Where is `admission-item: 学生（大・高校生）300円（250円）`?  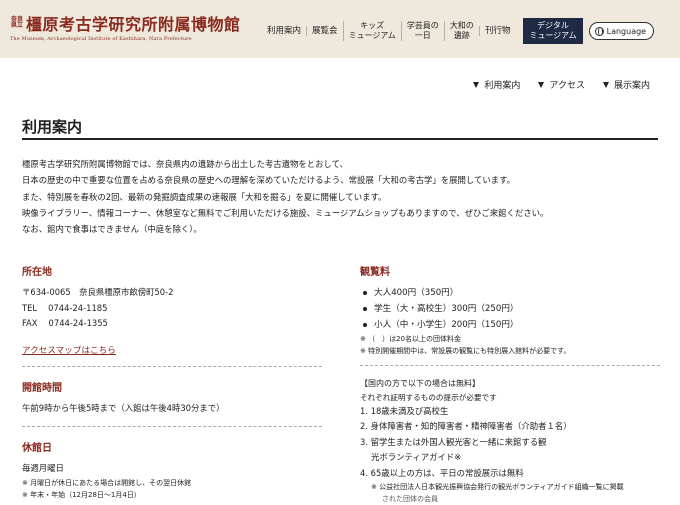
admission-item: 学生（大・高校生）300円（250円） is located at coordinates (510, 309).